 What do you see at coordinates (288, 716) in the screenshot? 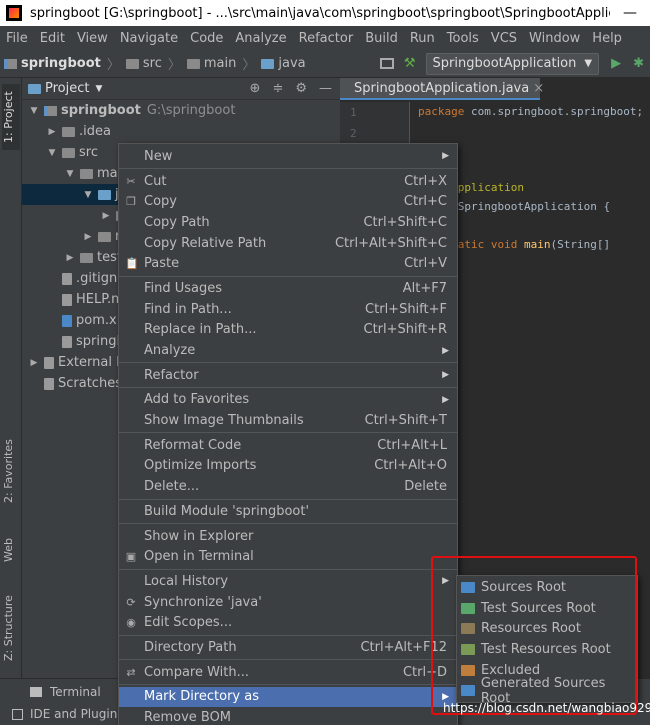
I see `menu-item-remove-bom: Remove BOM` at bounding box center [288, 716].